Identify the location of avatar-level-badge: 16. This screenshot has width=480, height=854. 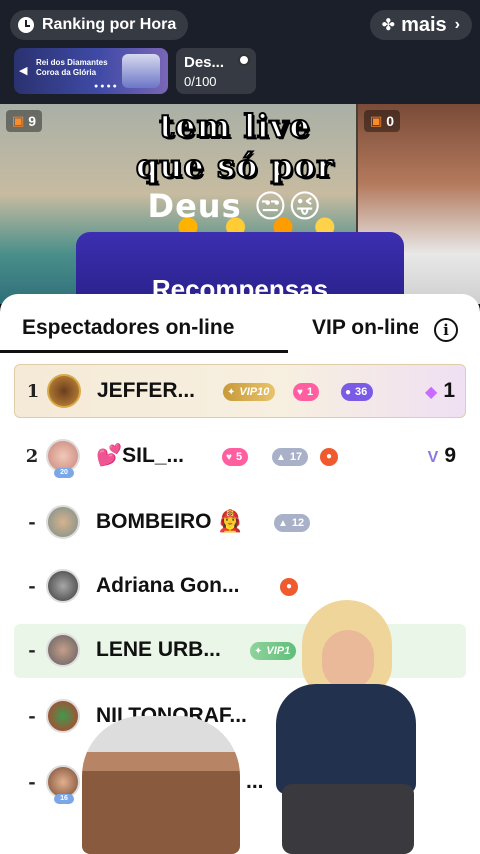
(64, 799).